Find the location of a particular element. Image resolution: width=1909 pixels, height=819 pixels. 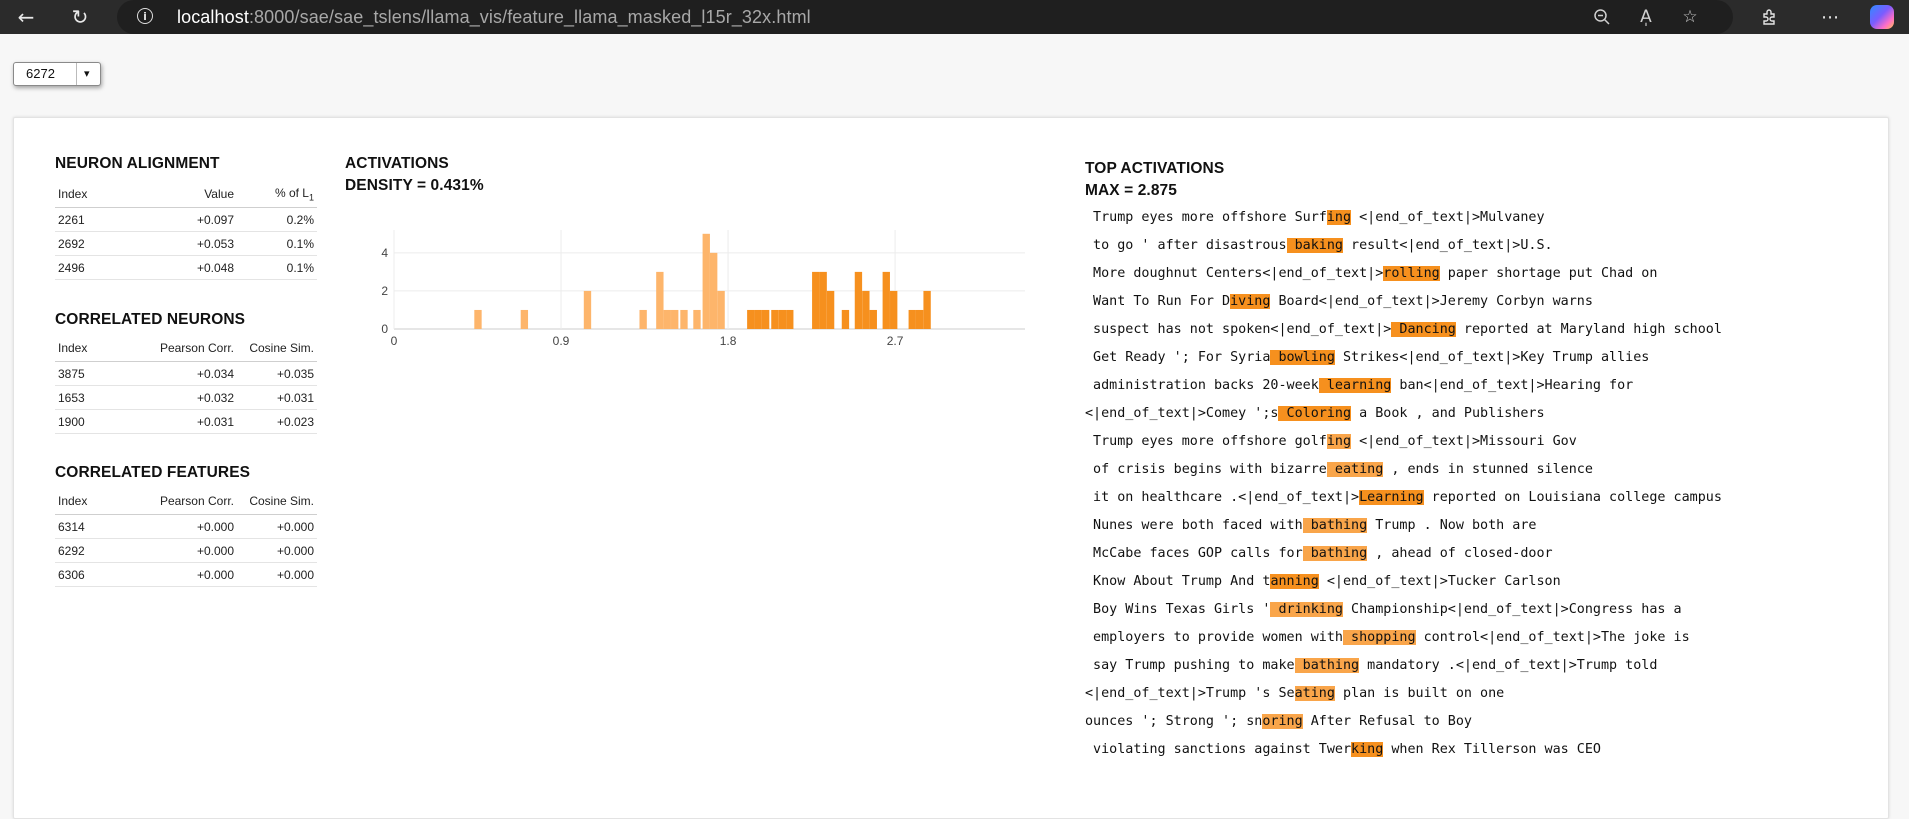

y-tick-label: 0 is located at coordinates (384, 329).